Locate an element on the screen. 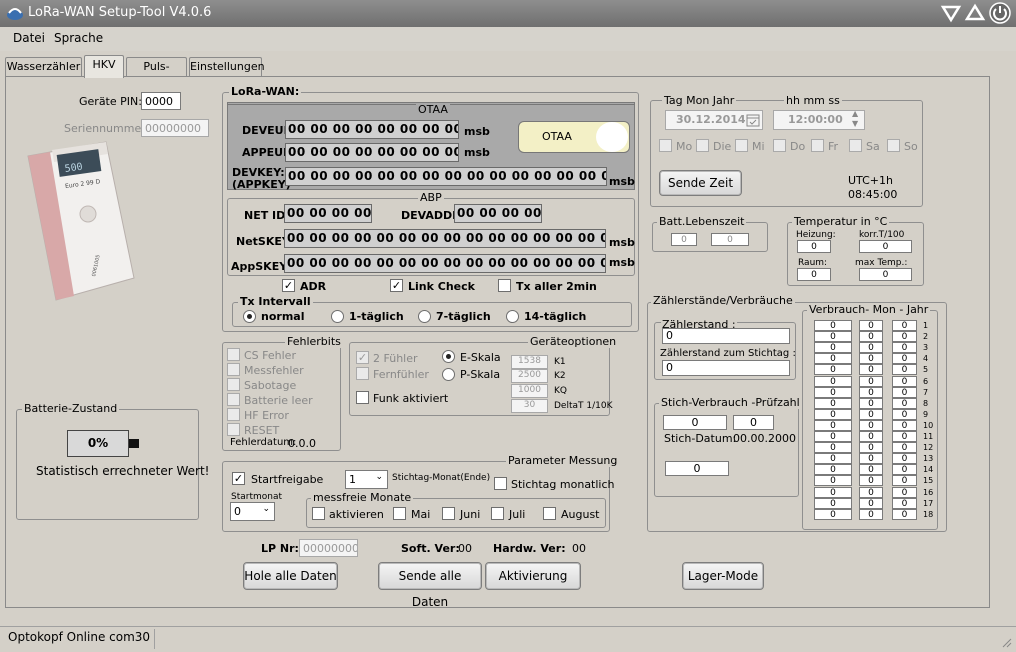  deveui-field: 00 00 00 00 00 00 00 00 is located at coordinates (372, 129).